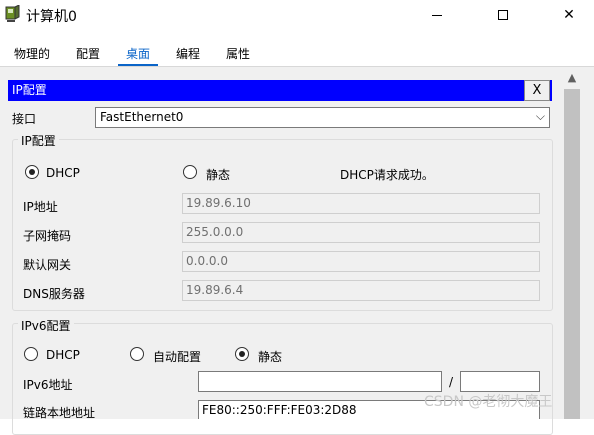 The height and width of the screenshot is (435, 594). I want to click on interface-select: FastEthernet0 ⌵, so click(322, 117).